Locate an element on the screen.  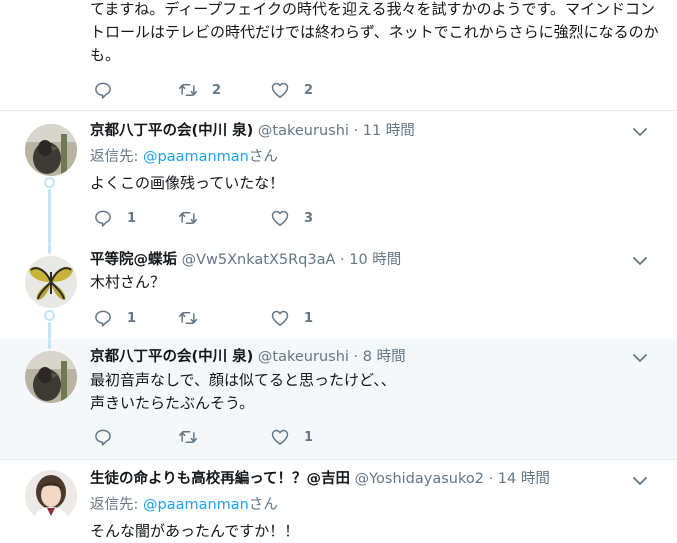
timestamp: 11 時間 is located at coordinates (389, 131).